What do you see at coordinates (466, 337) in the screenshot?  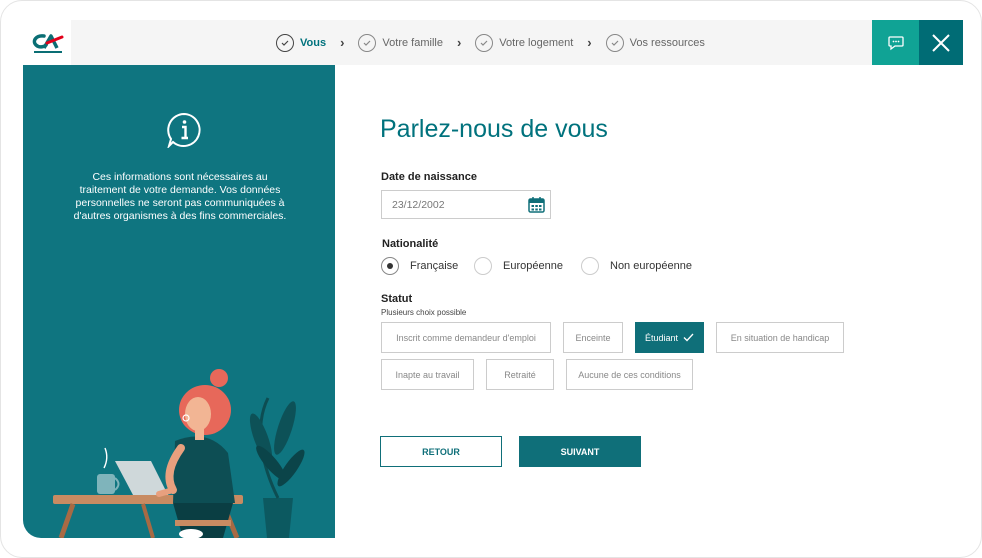 I see `status-chip: Inscrit comme demandeur d'emploi` at bounding box center [466, 337].